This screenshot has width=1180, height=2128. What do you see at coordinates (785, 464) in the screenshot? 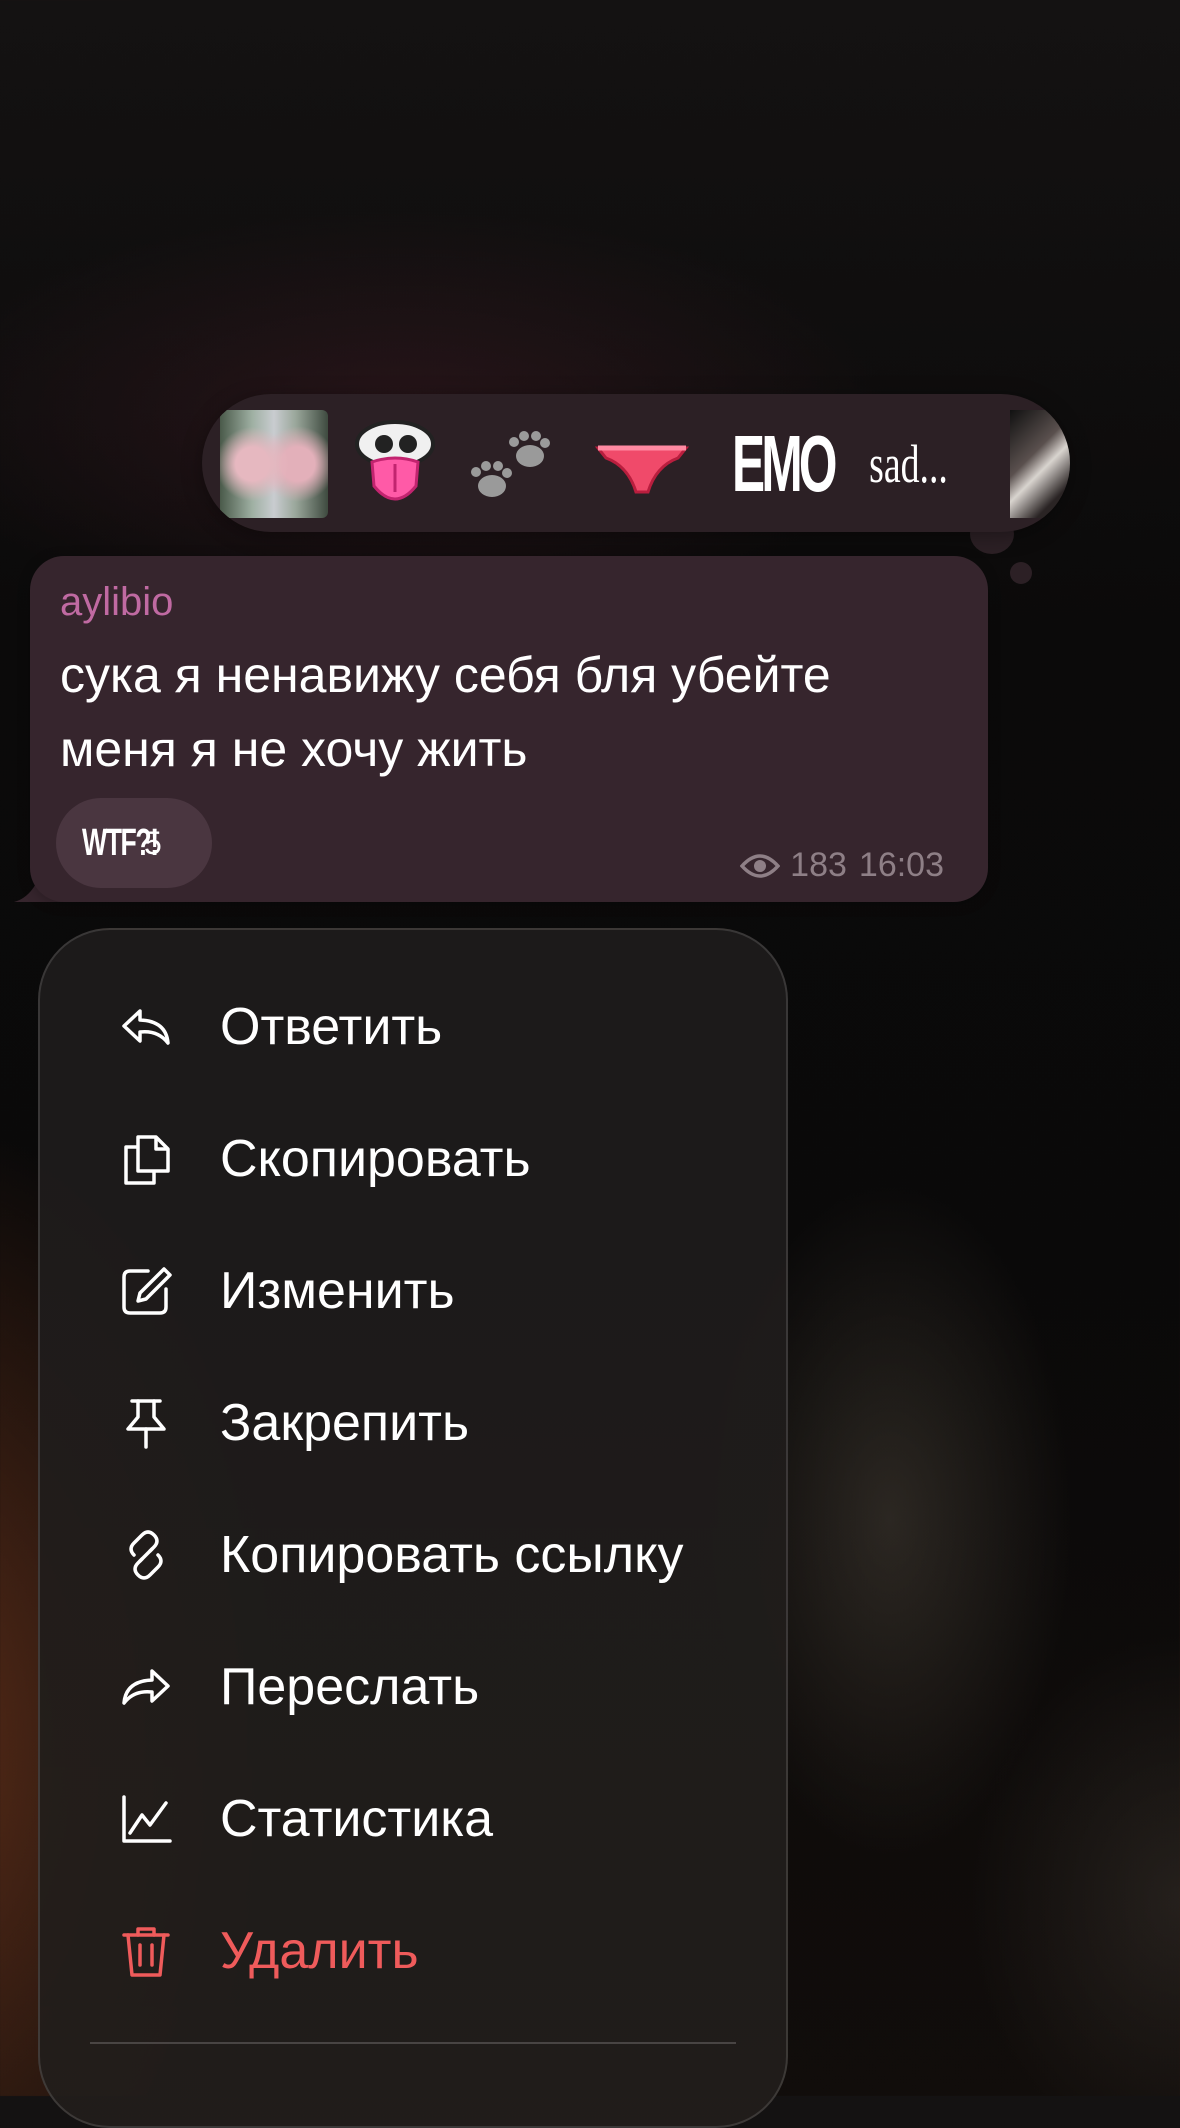
I see `emo-sticker: EMO` at bounding box center [785, 464].